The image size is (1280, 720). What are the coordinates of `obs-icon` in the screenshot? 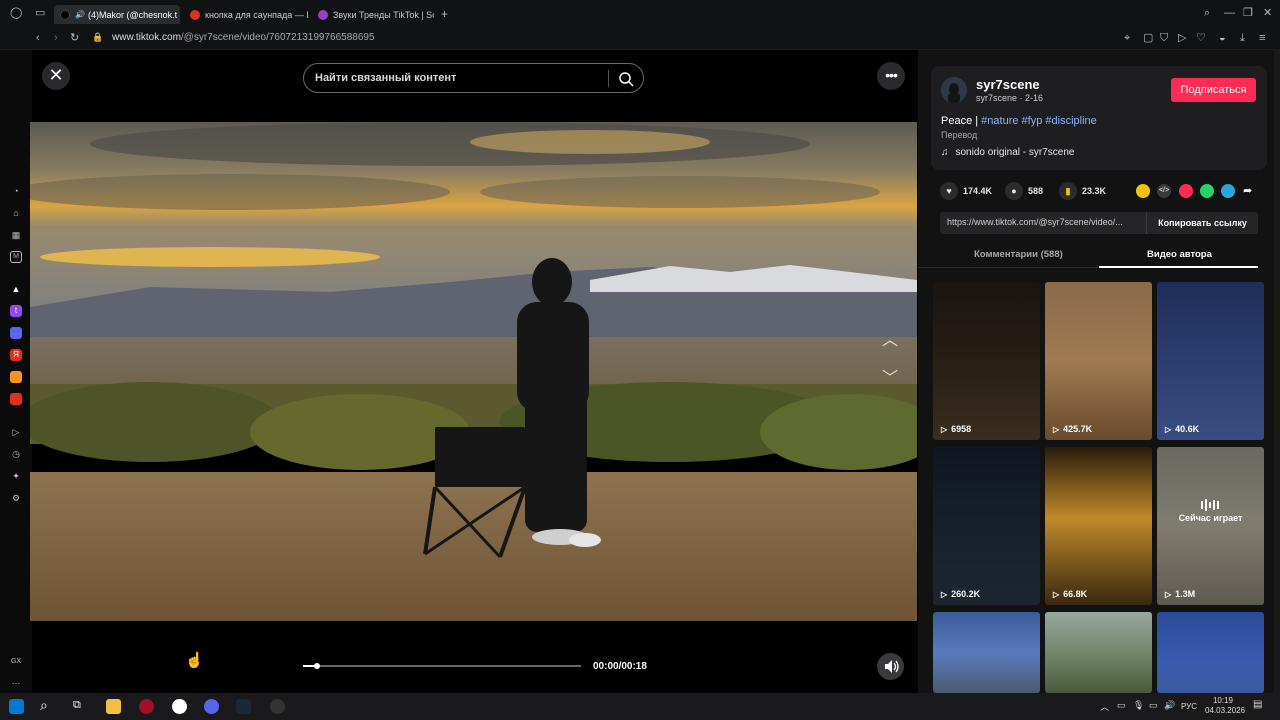 It's located at (277, 706).